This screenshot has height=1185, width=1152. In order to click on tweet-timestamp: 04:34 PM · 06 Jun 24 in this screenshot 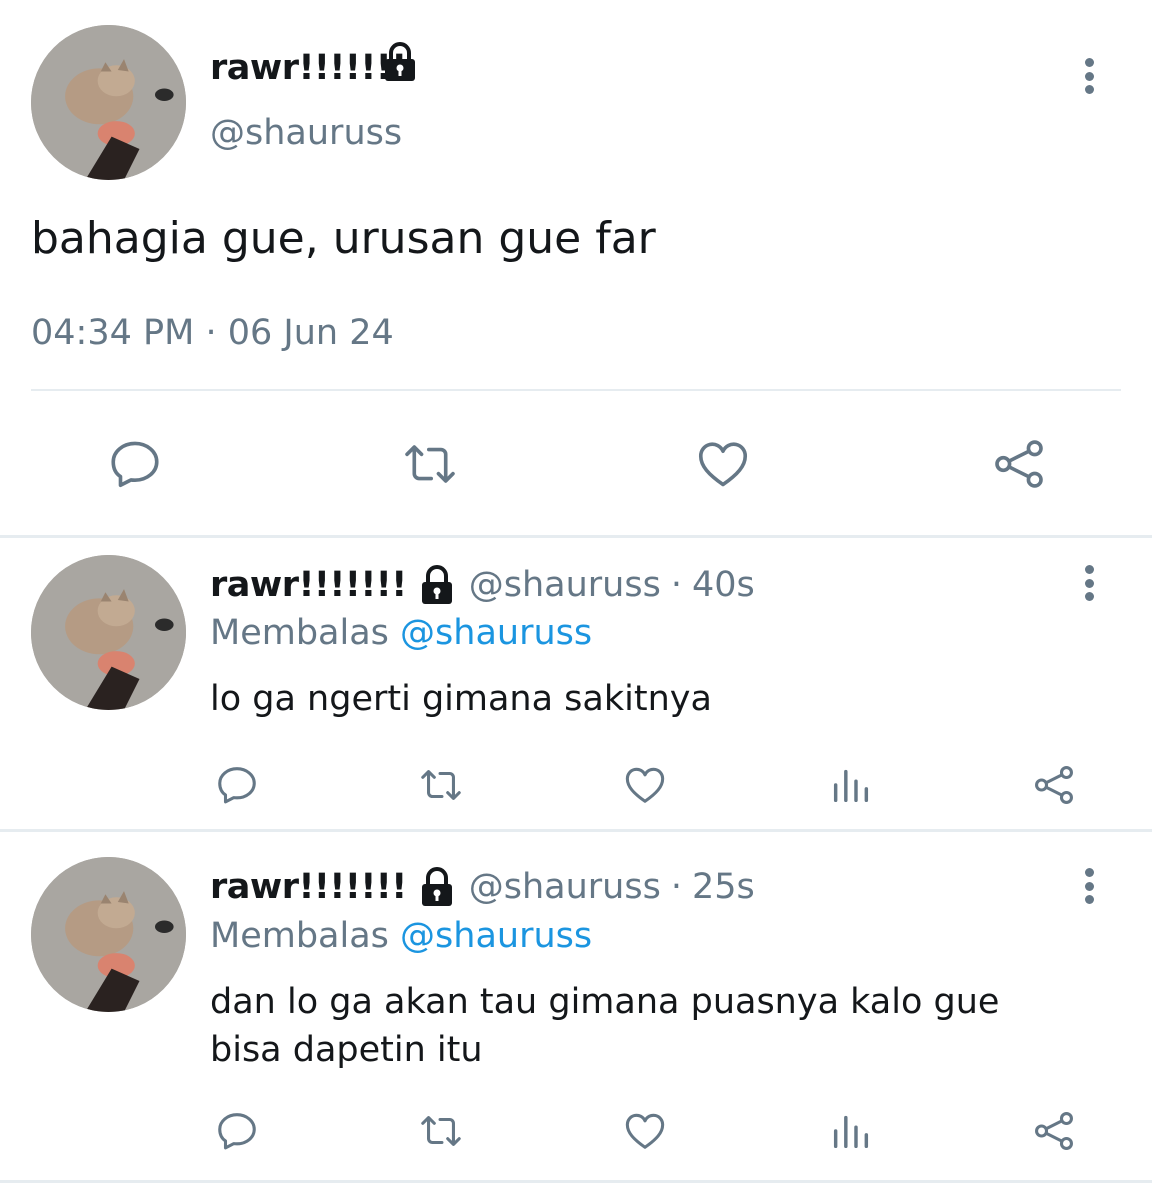, I will do `click(212, 333)`.